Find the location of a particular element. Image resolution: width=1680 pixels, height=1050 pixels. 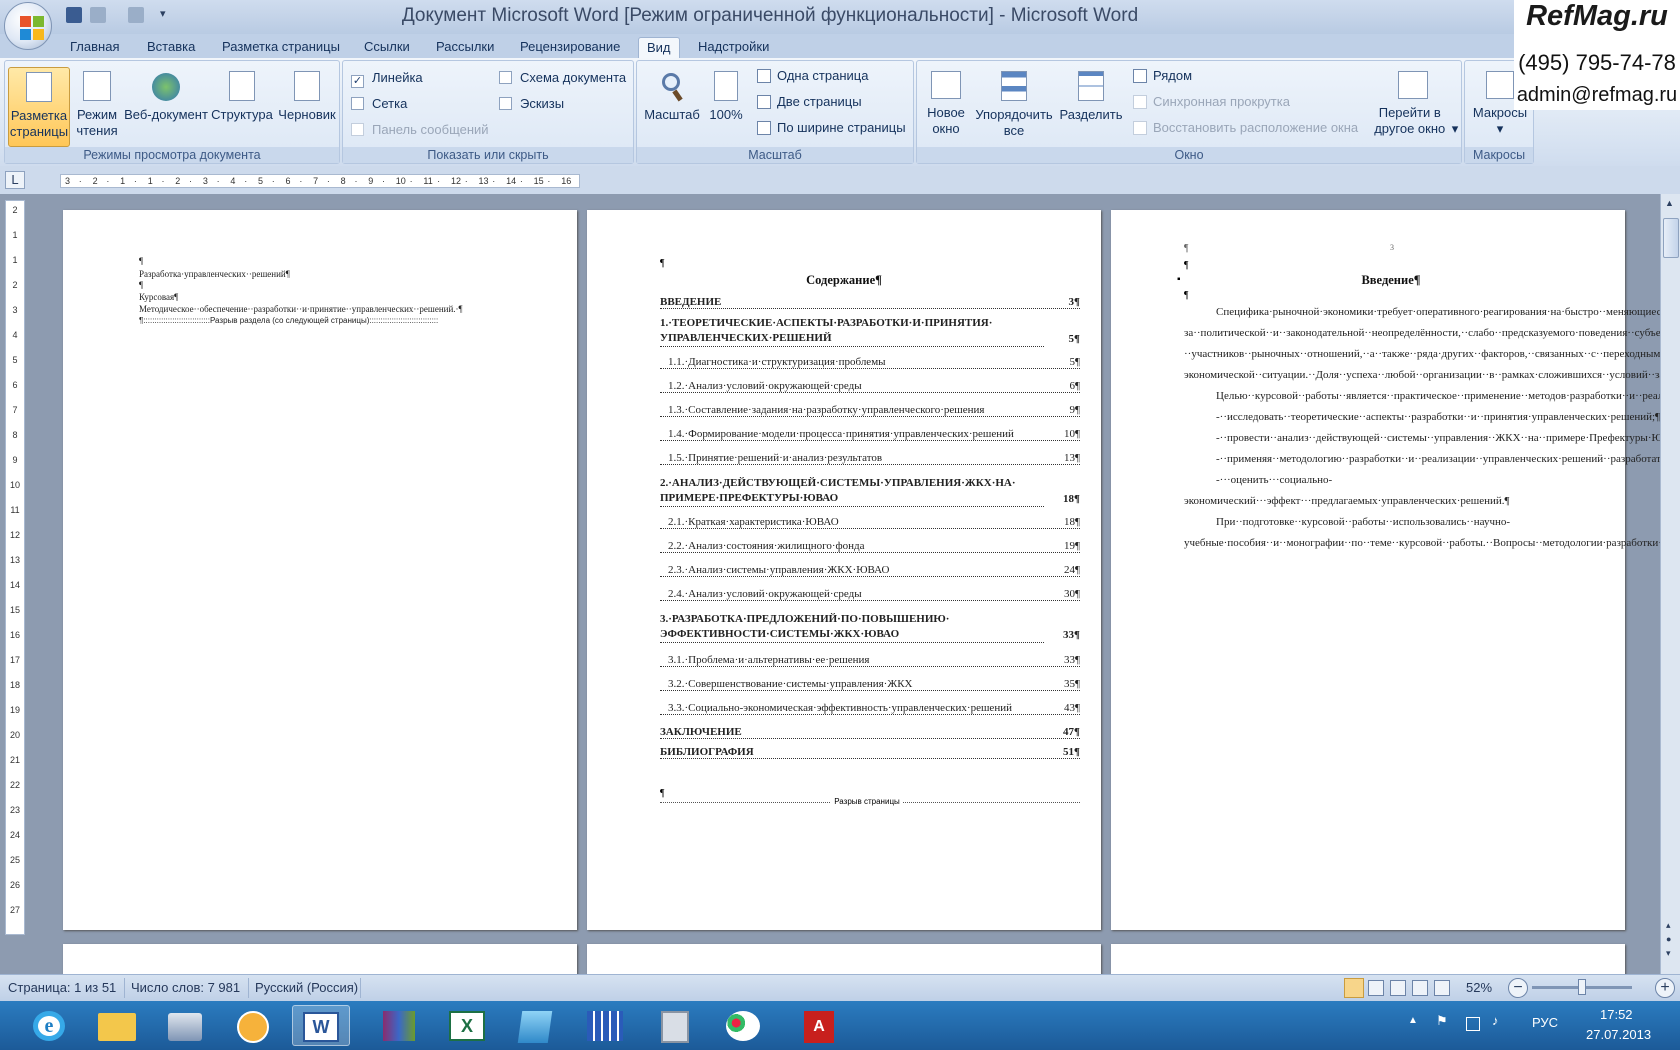

winrar-icon is located at coordinates (399, 1025).